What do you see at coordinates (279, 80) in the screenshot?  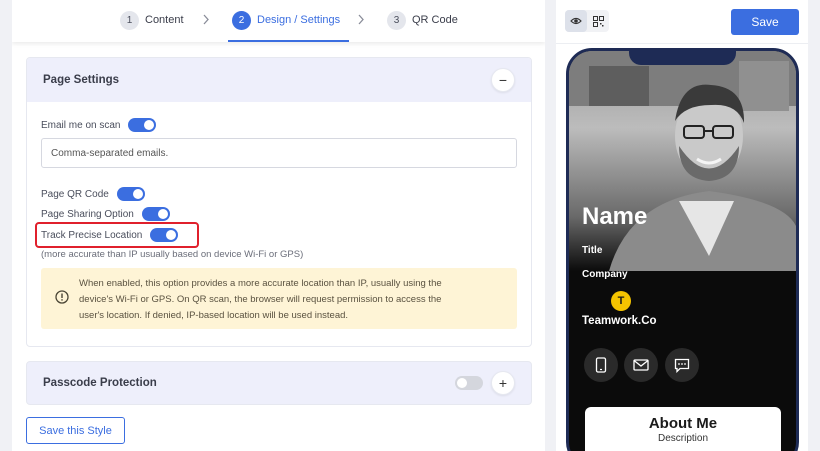 I see `page-settings-header: Page Settings −` at bounding box center [279, 80].